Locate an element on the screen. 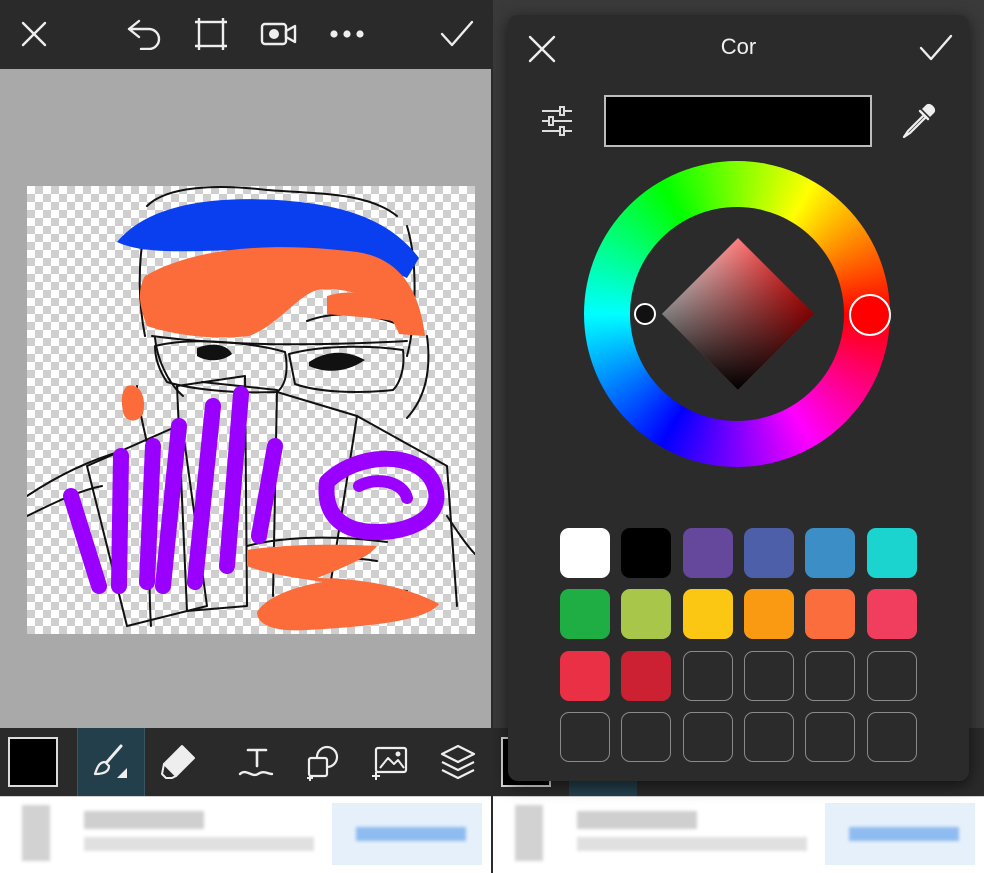 The width and height of the screenshot is (984, 873). add-image-button is located at coordinates (390, 762).